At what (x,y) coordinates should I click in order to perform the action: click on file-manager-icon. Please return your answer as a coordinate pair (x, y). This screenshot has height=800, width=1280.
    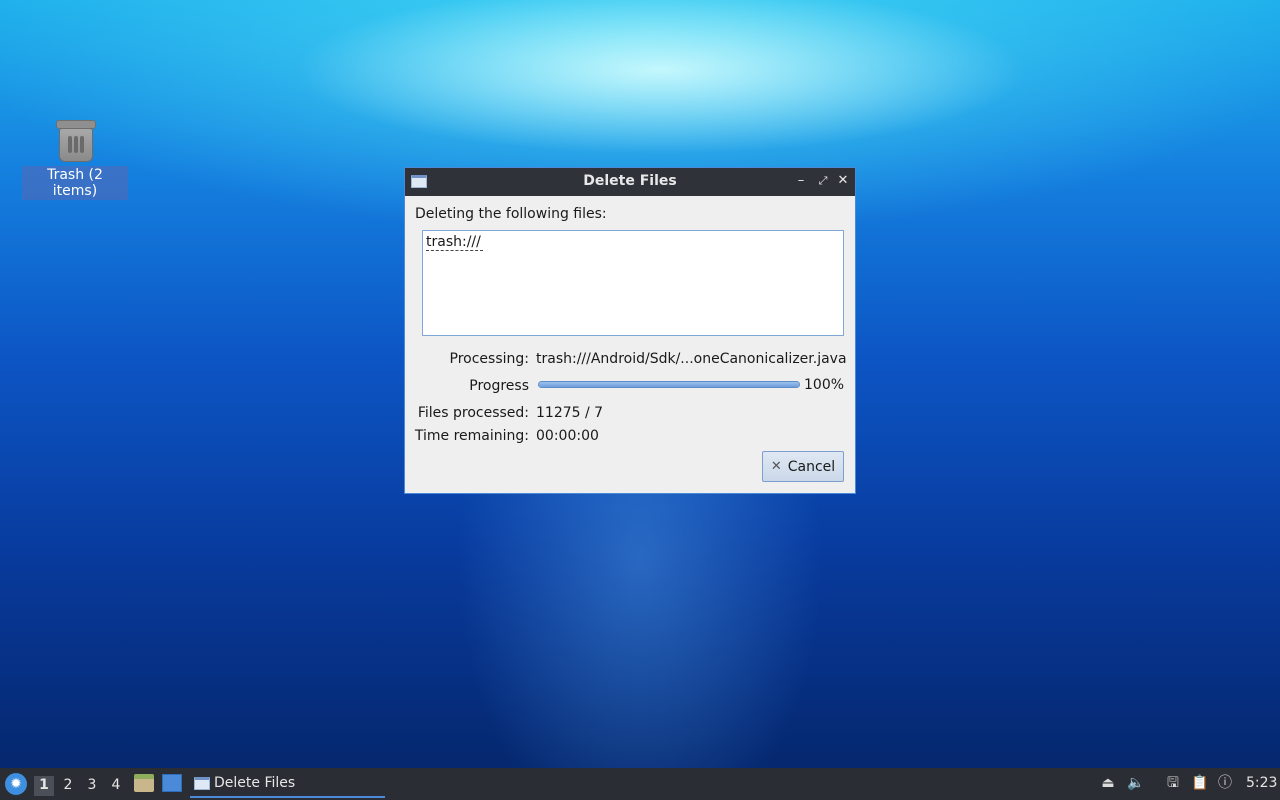
    Looking at the image, I should click on (144, 783).